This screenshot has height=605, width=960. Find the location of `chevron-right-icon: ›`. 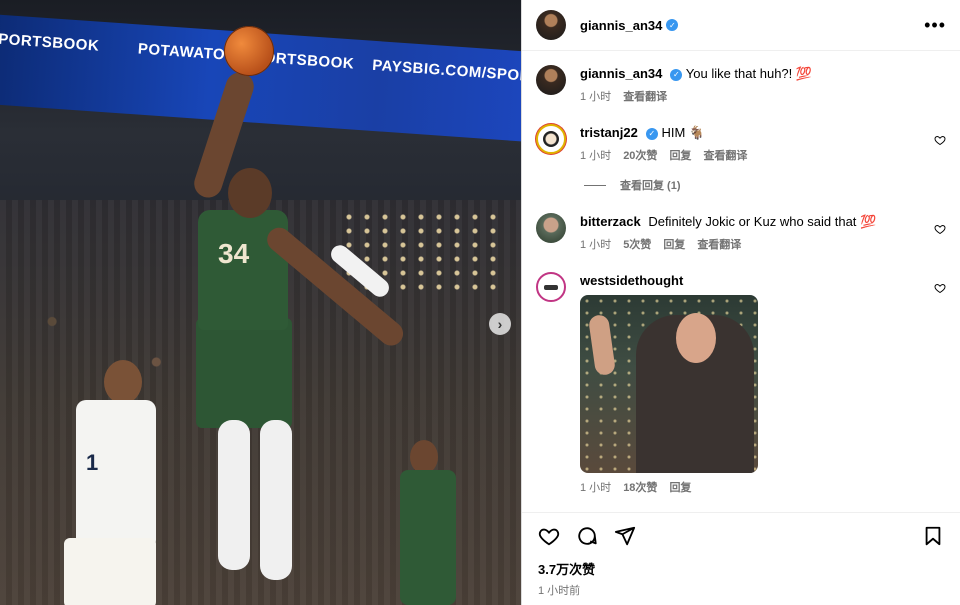

chevron-right-icon: › is located at coordinates (500, 324).